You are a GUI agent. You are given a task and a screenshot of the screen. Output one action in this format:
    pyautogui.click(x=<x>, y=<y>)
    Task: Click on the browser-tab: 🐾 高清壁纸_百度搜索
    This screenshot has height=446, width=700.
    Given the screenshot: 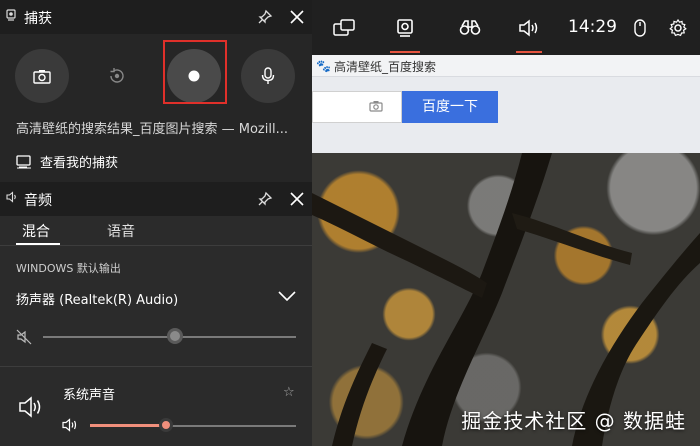 What is the action you would take?
    pyautogui.click(x=506, y=66)
    